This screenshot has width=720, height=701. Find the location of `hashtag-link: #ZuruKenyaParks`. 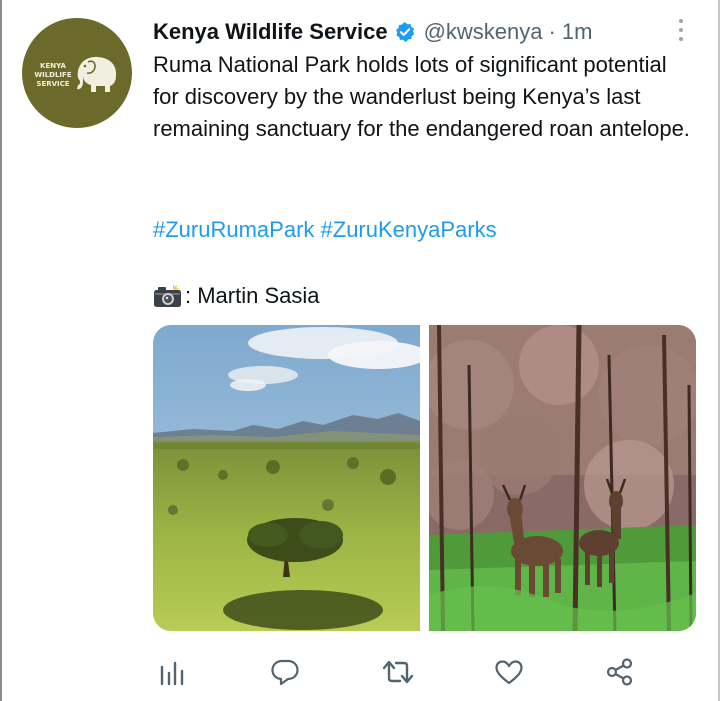

hashtag-link: #ZuruKenyaParks is located at coordinates (409, 229).